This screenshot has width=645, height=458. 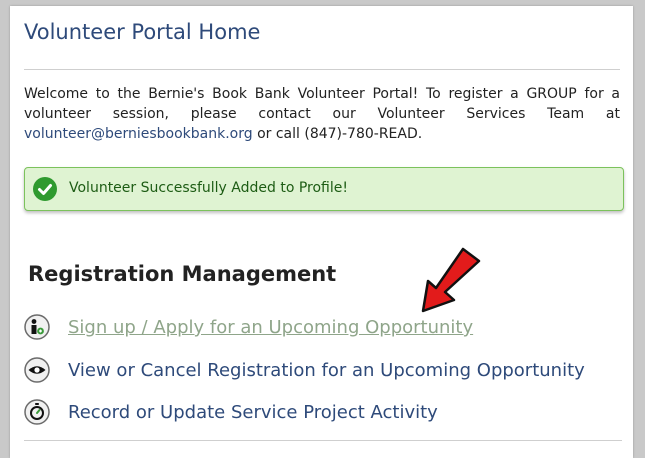 I want to click on section-title: Registration Management, so click(x=182, y=274).